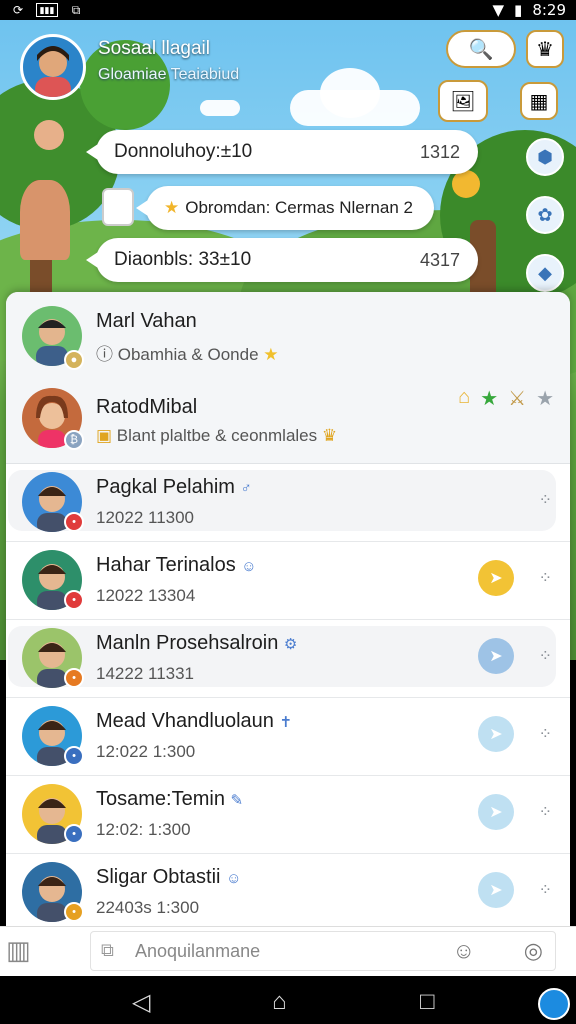 Image resolution: width=576 pixels, height=1024 pixels. What do you see at coordinates (545, 157) in the screenshot?
I see `tag-icon: ⬢` at bounding box center [545, 157].